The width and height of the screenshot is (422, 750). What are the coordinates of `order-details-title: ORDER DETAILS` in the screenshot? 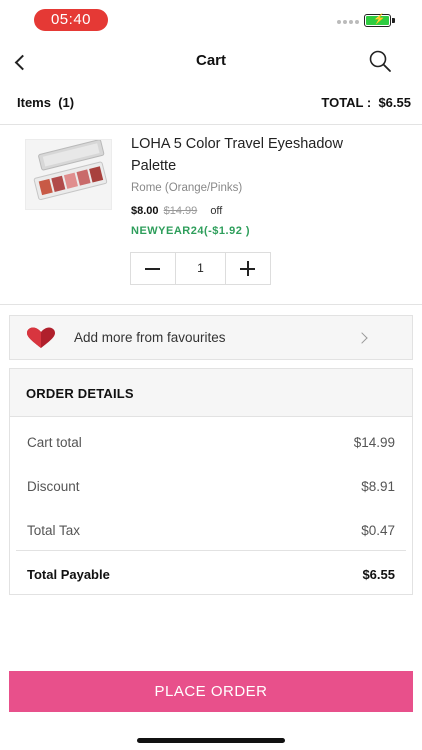 It's located at (80, 393).